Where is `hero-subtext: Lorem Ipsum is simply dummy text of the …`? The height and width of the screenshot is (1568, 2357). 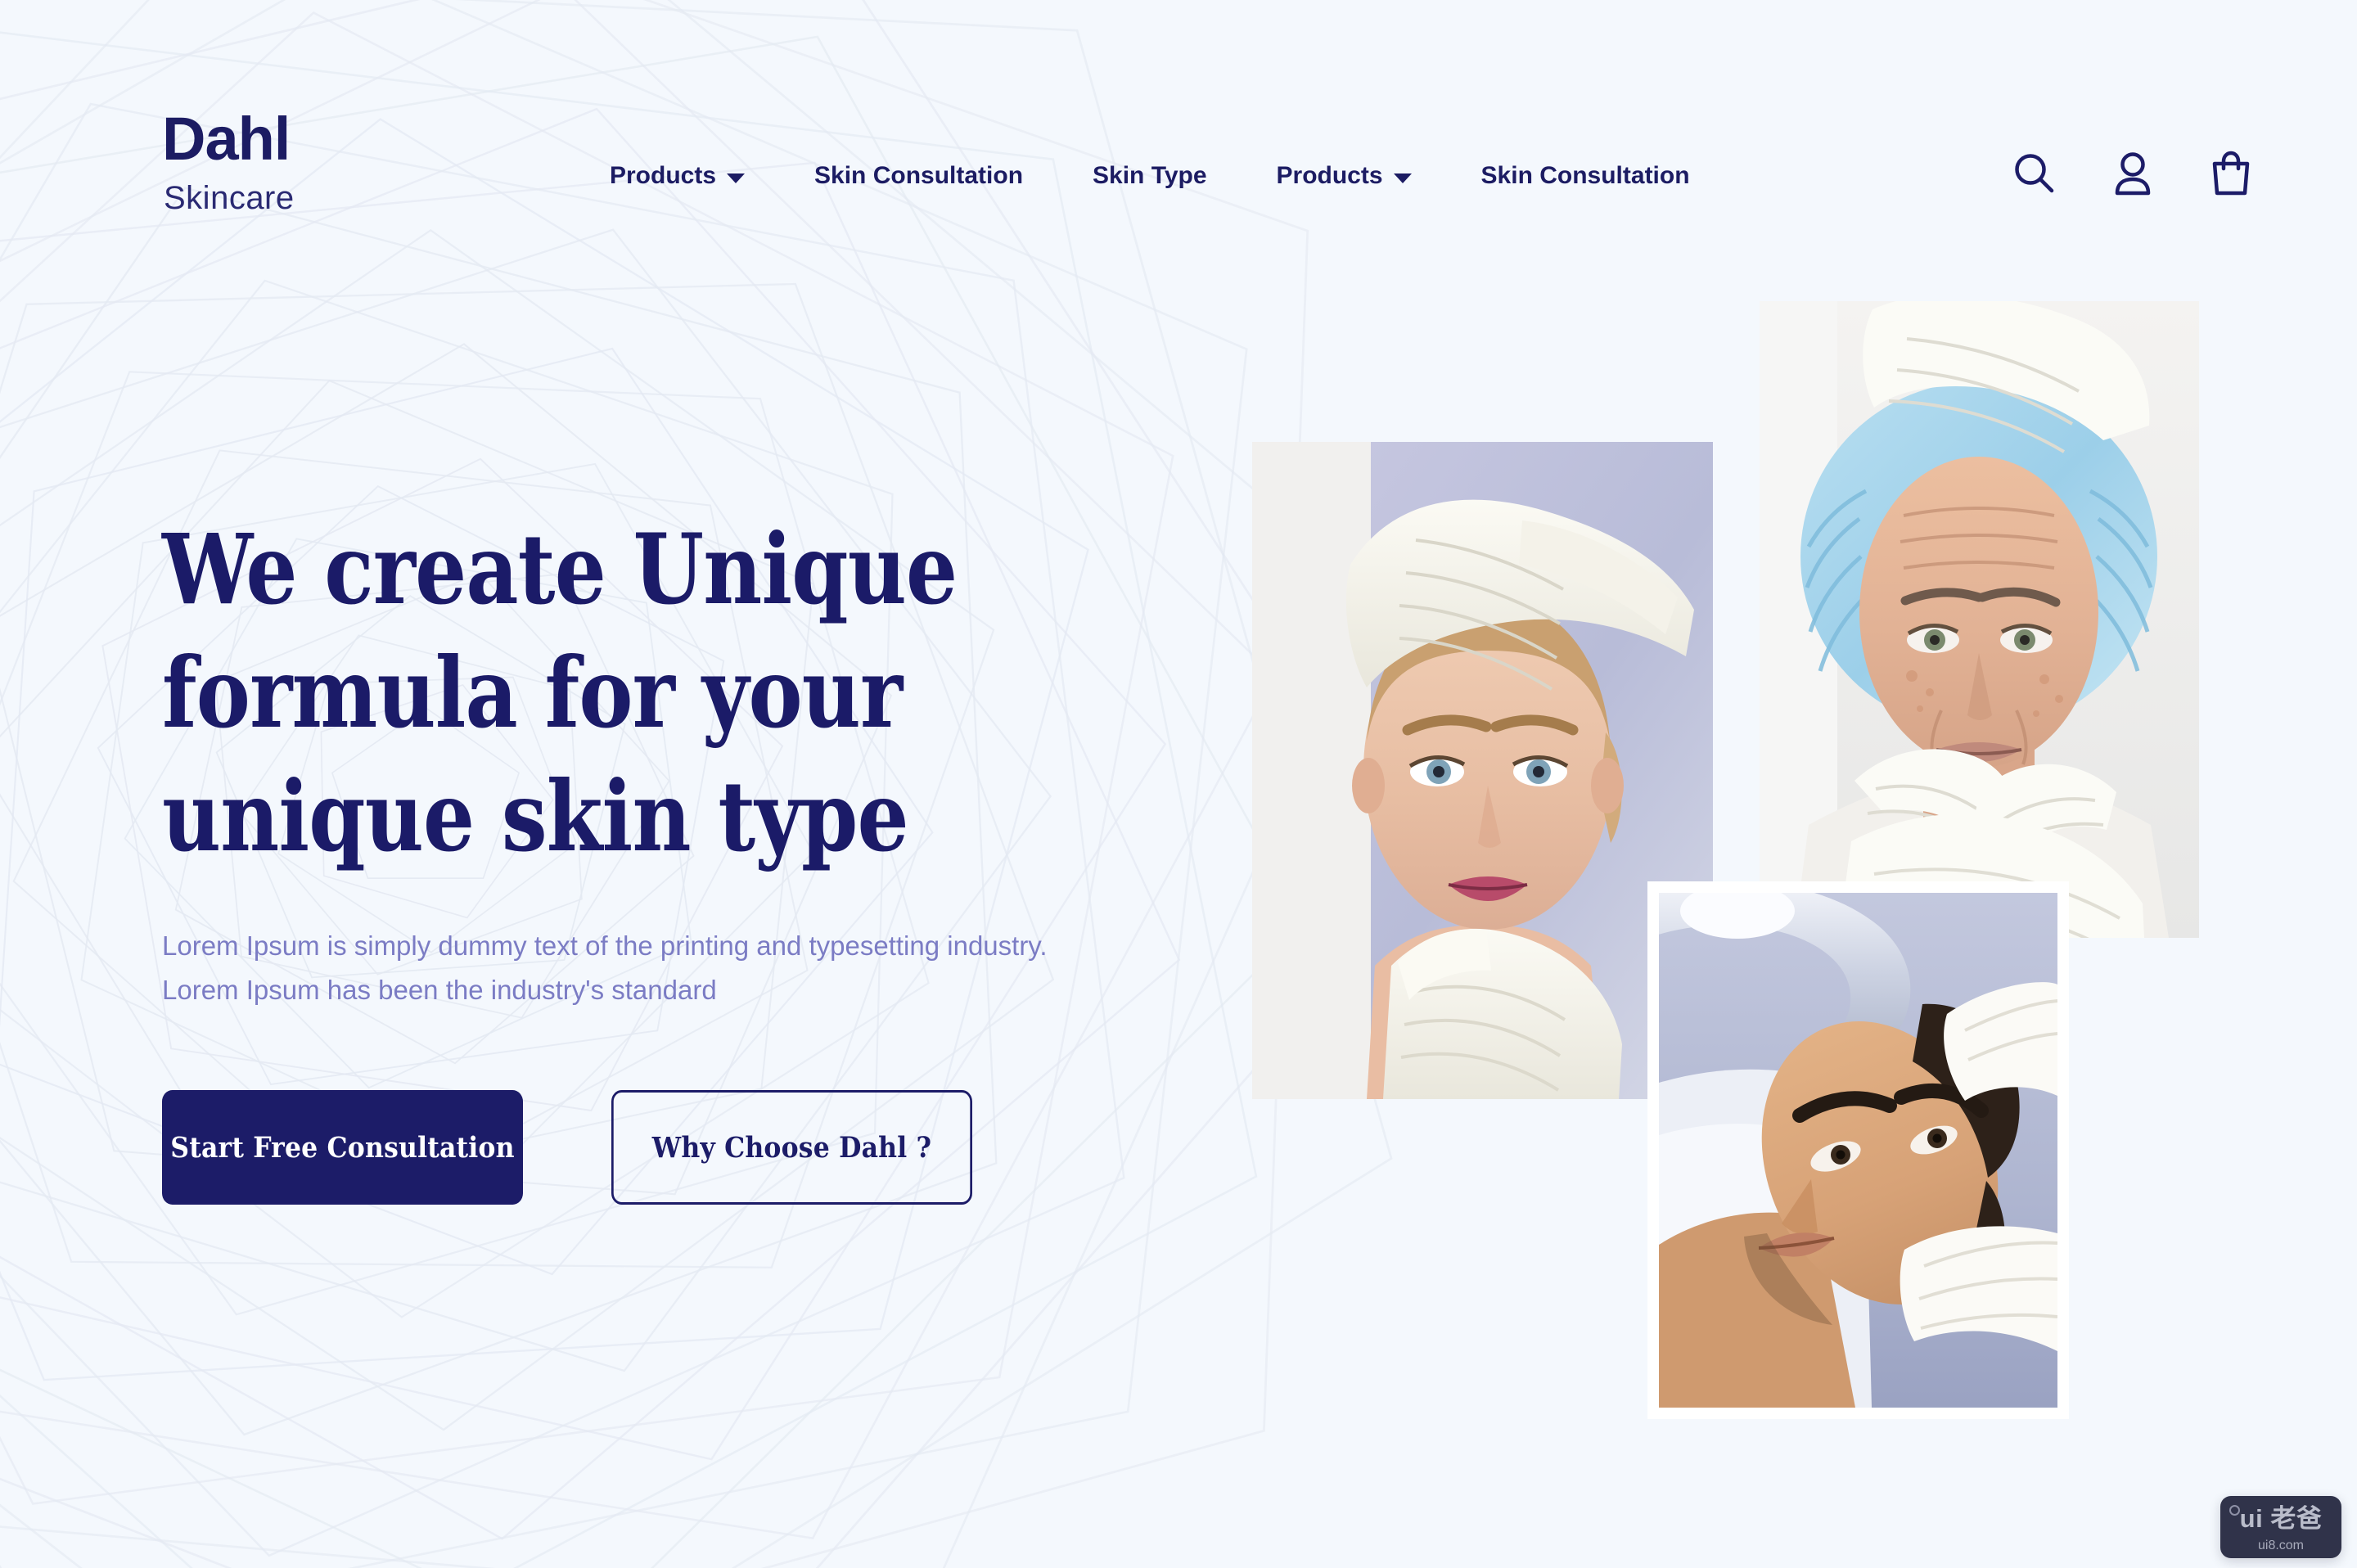 hero-subtext: Lorem Ipsum is simply dummy text of the … is located at coordinates (605, 967).